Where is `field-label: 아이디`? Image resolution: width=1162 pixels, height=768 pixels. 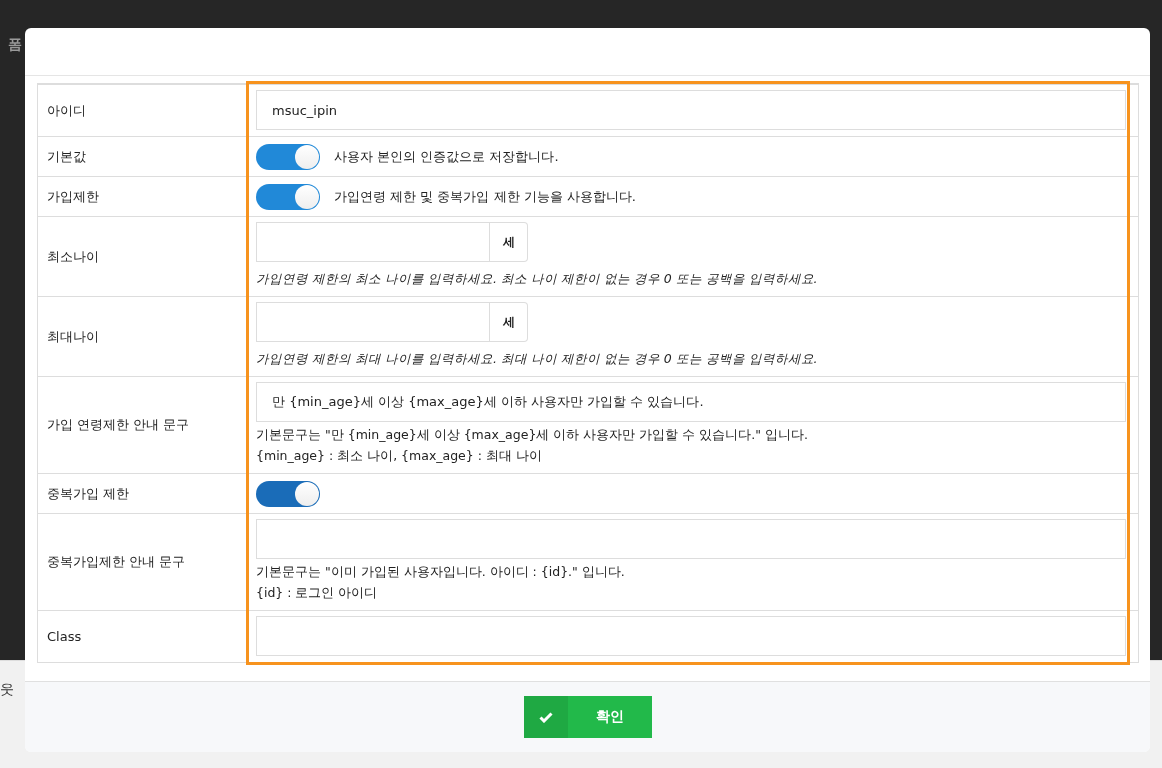 field-label: 아이디 is located at coordinates (66, 110).